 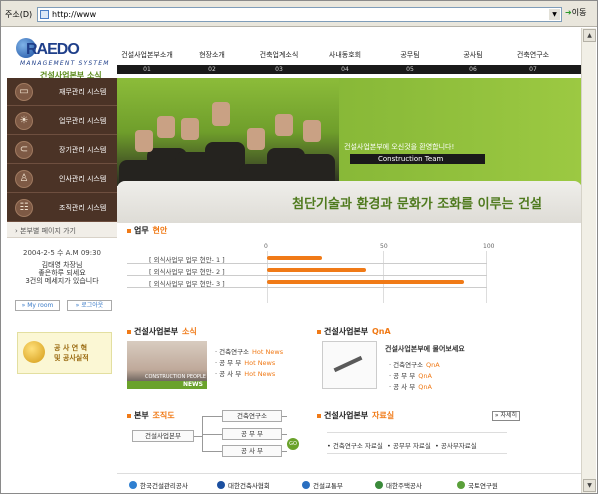 I want to click on data-item-label: 건축연구소 자료실, so click(x=357, y=446).